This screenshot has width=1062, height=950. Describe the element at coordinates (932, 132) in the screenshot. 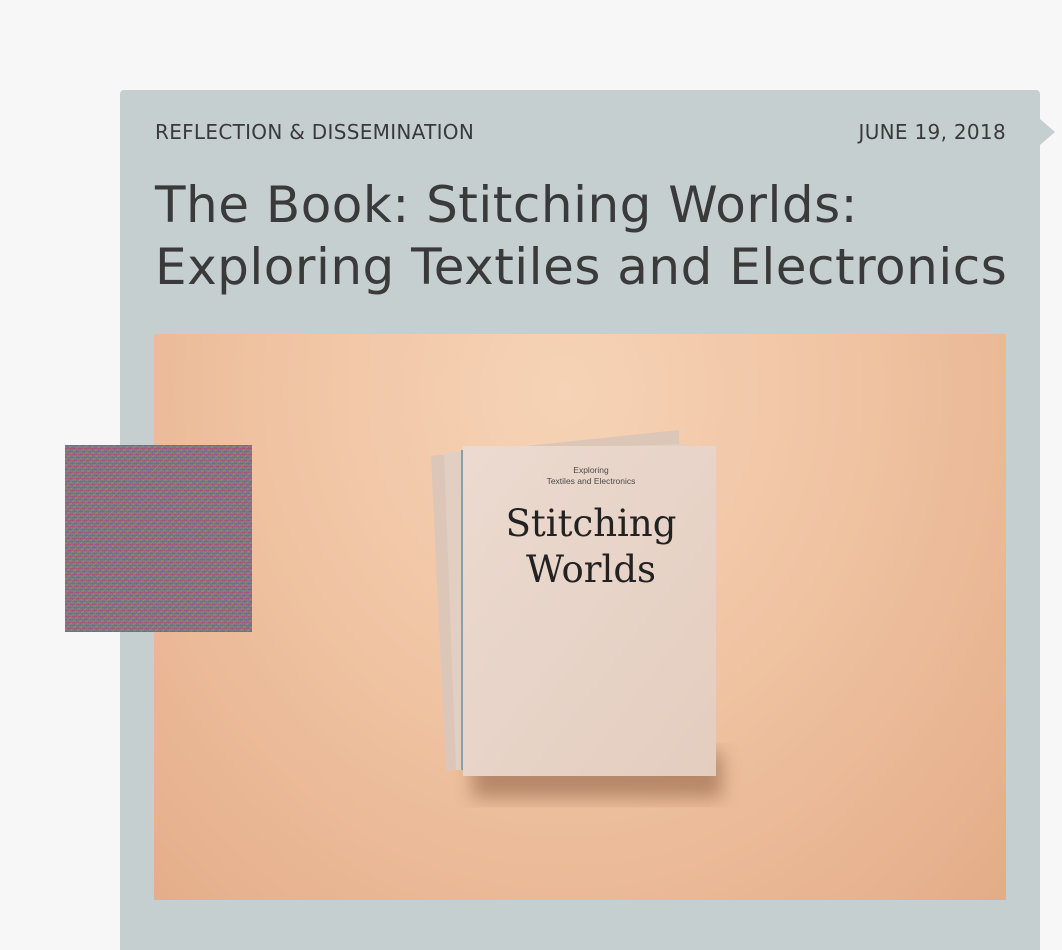

I see `post-date: JUNE 19, 2018` at that location.